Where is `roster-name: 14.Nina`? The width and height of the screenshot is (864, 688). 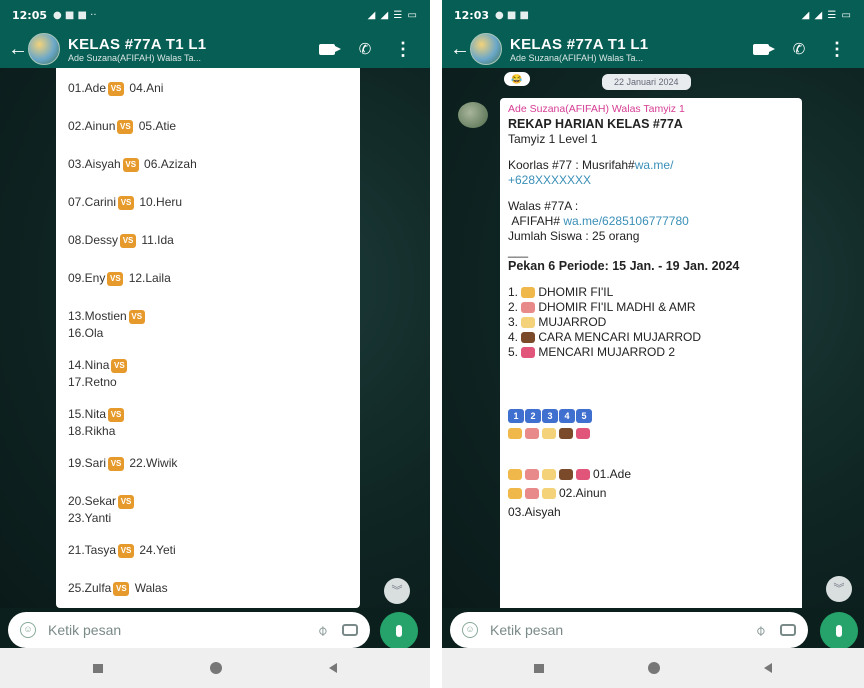 roster-name: 14.Nina is located at coordinates (89, 365).